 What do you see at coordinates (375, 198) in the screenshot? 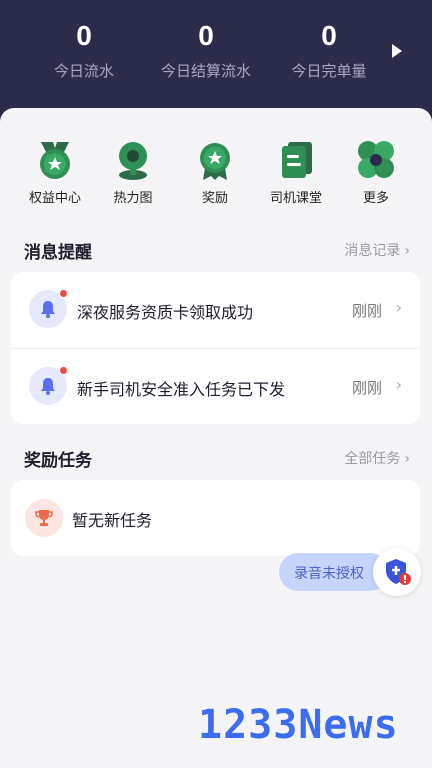
I see `quick-action-label: 更多` at bounding box center [375, 198].